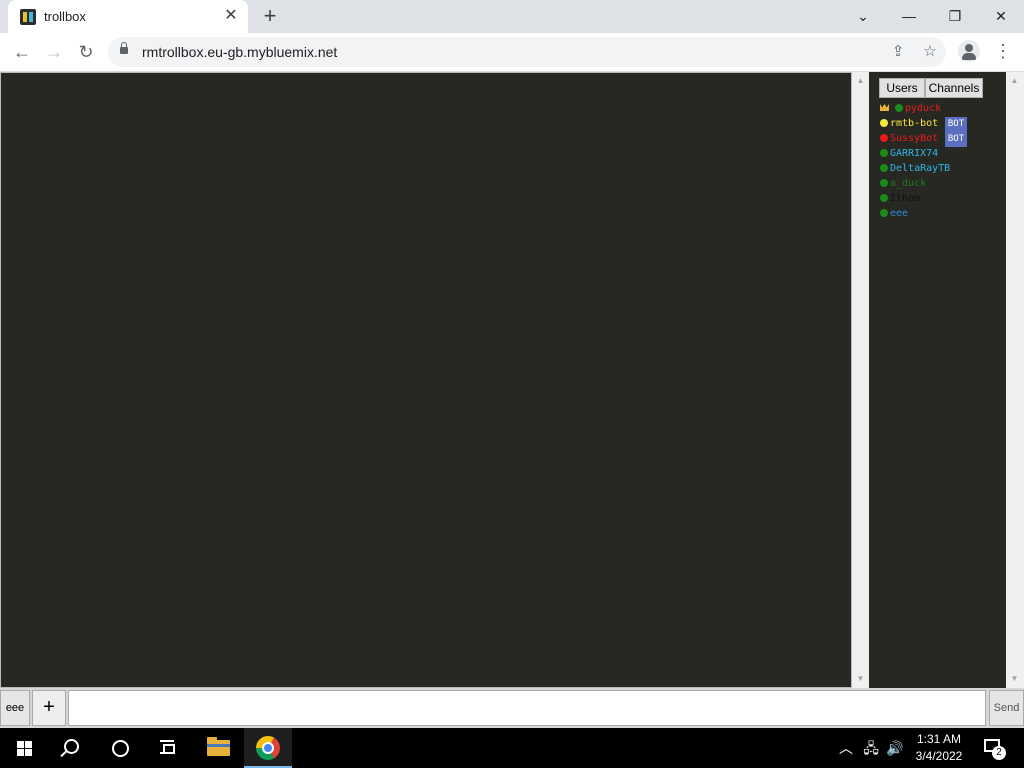 The height and width of the screenshot is (768, 1024). What do you see at coordinates (914, 123) in the screenshot?
I see `username: rmtb-bot` at bounding box center [914, 123].